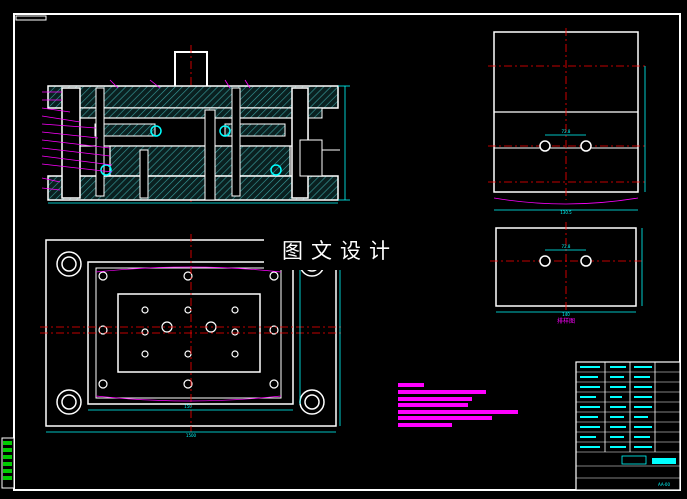 Image resolution: width=687 pixels, height=499 pixels. Describe the element at coordinates (188, 406) in the screenshot. I see `plan-dim-a: 150` at that location.